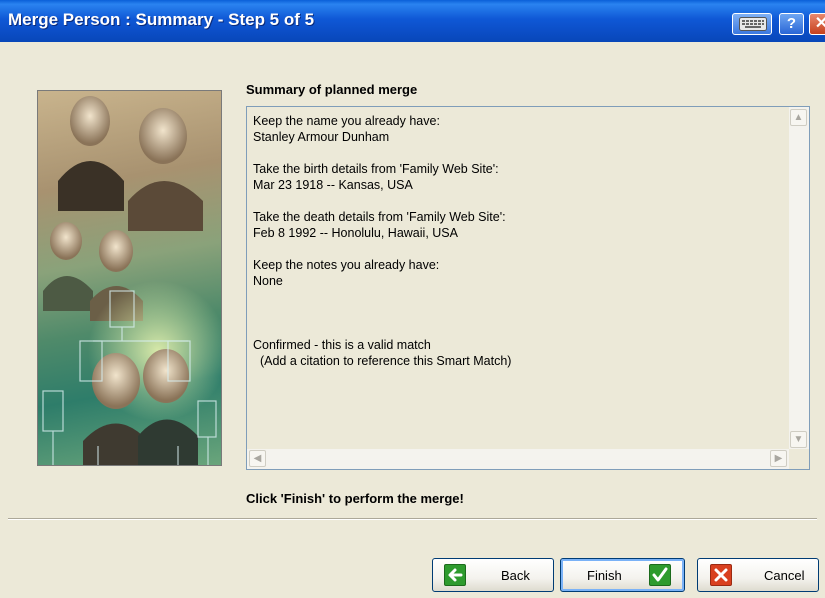  Describe the element at coordinates (798, 439) in the screenshot. I see `scroll-down-icon: ▼` at that location.